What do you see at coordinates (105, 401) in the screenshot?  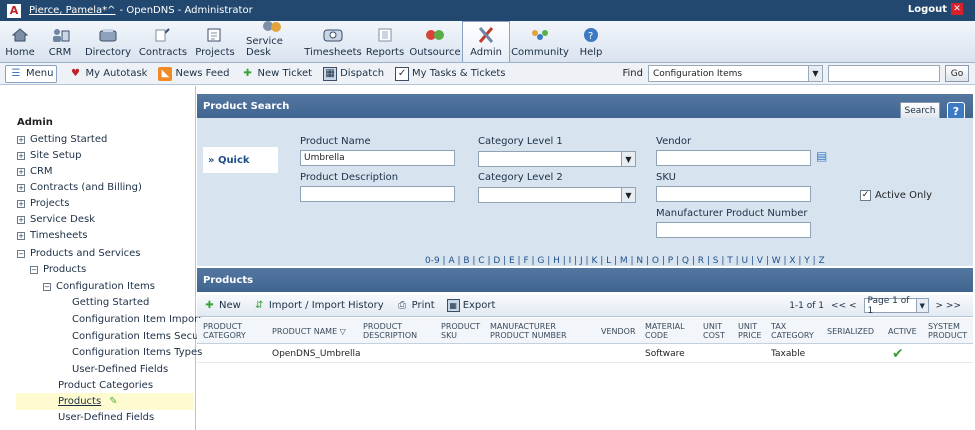 I see `sidebar-item-products: Products ✎` at bounding box center [105, 401].